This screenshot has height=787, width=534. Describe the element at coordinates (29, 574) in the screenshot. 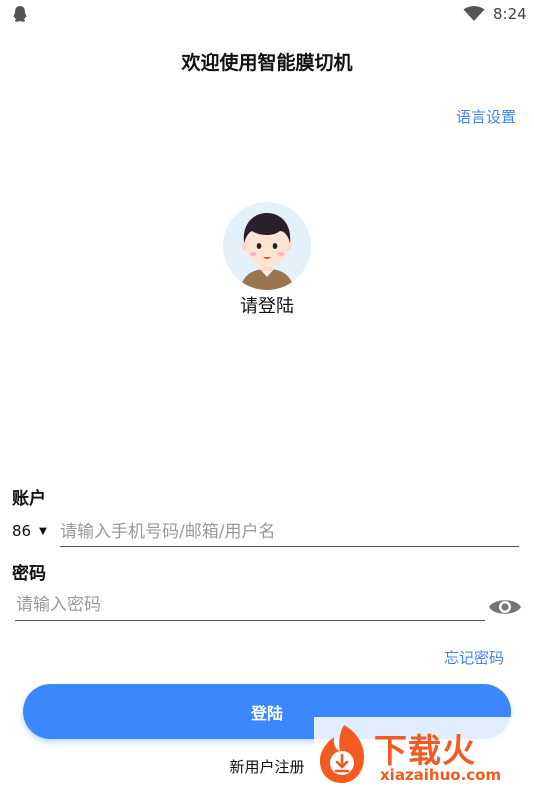

I see `password-label: 密码` at that location.